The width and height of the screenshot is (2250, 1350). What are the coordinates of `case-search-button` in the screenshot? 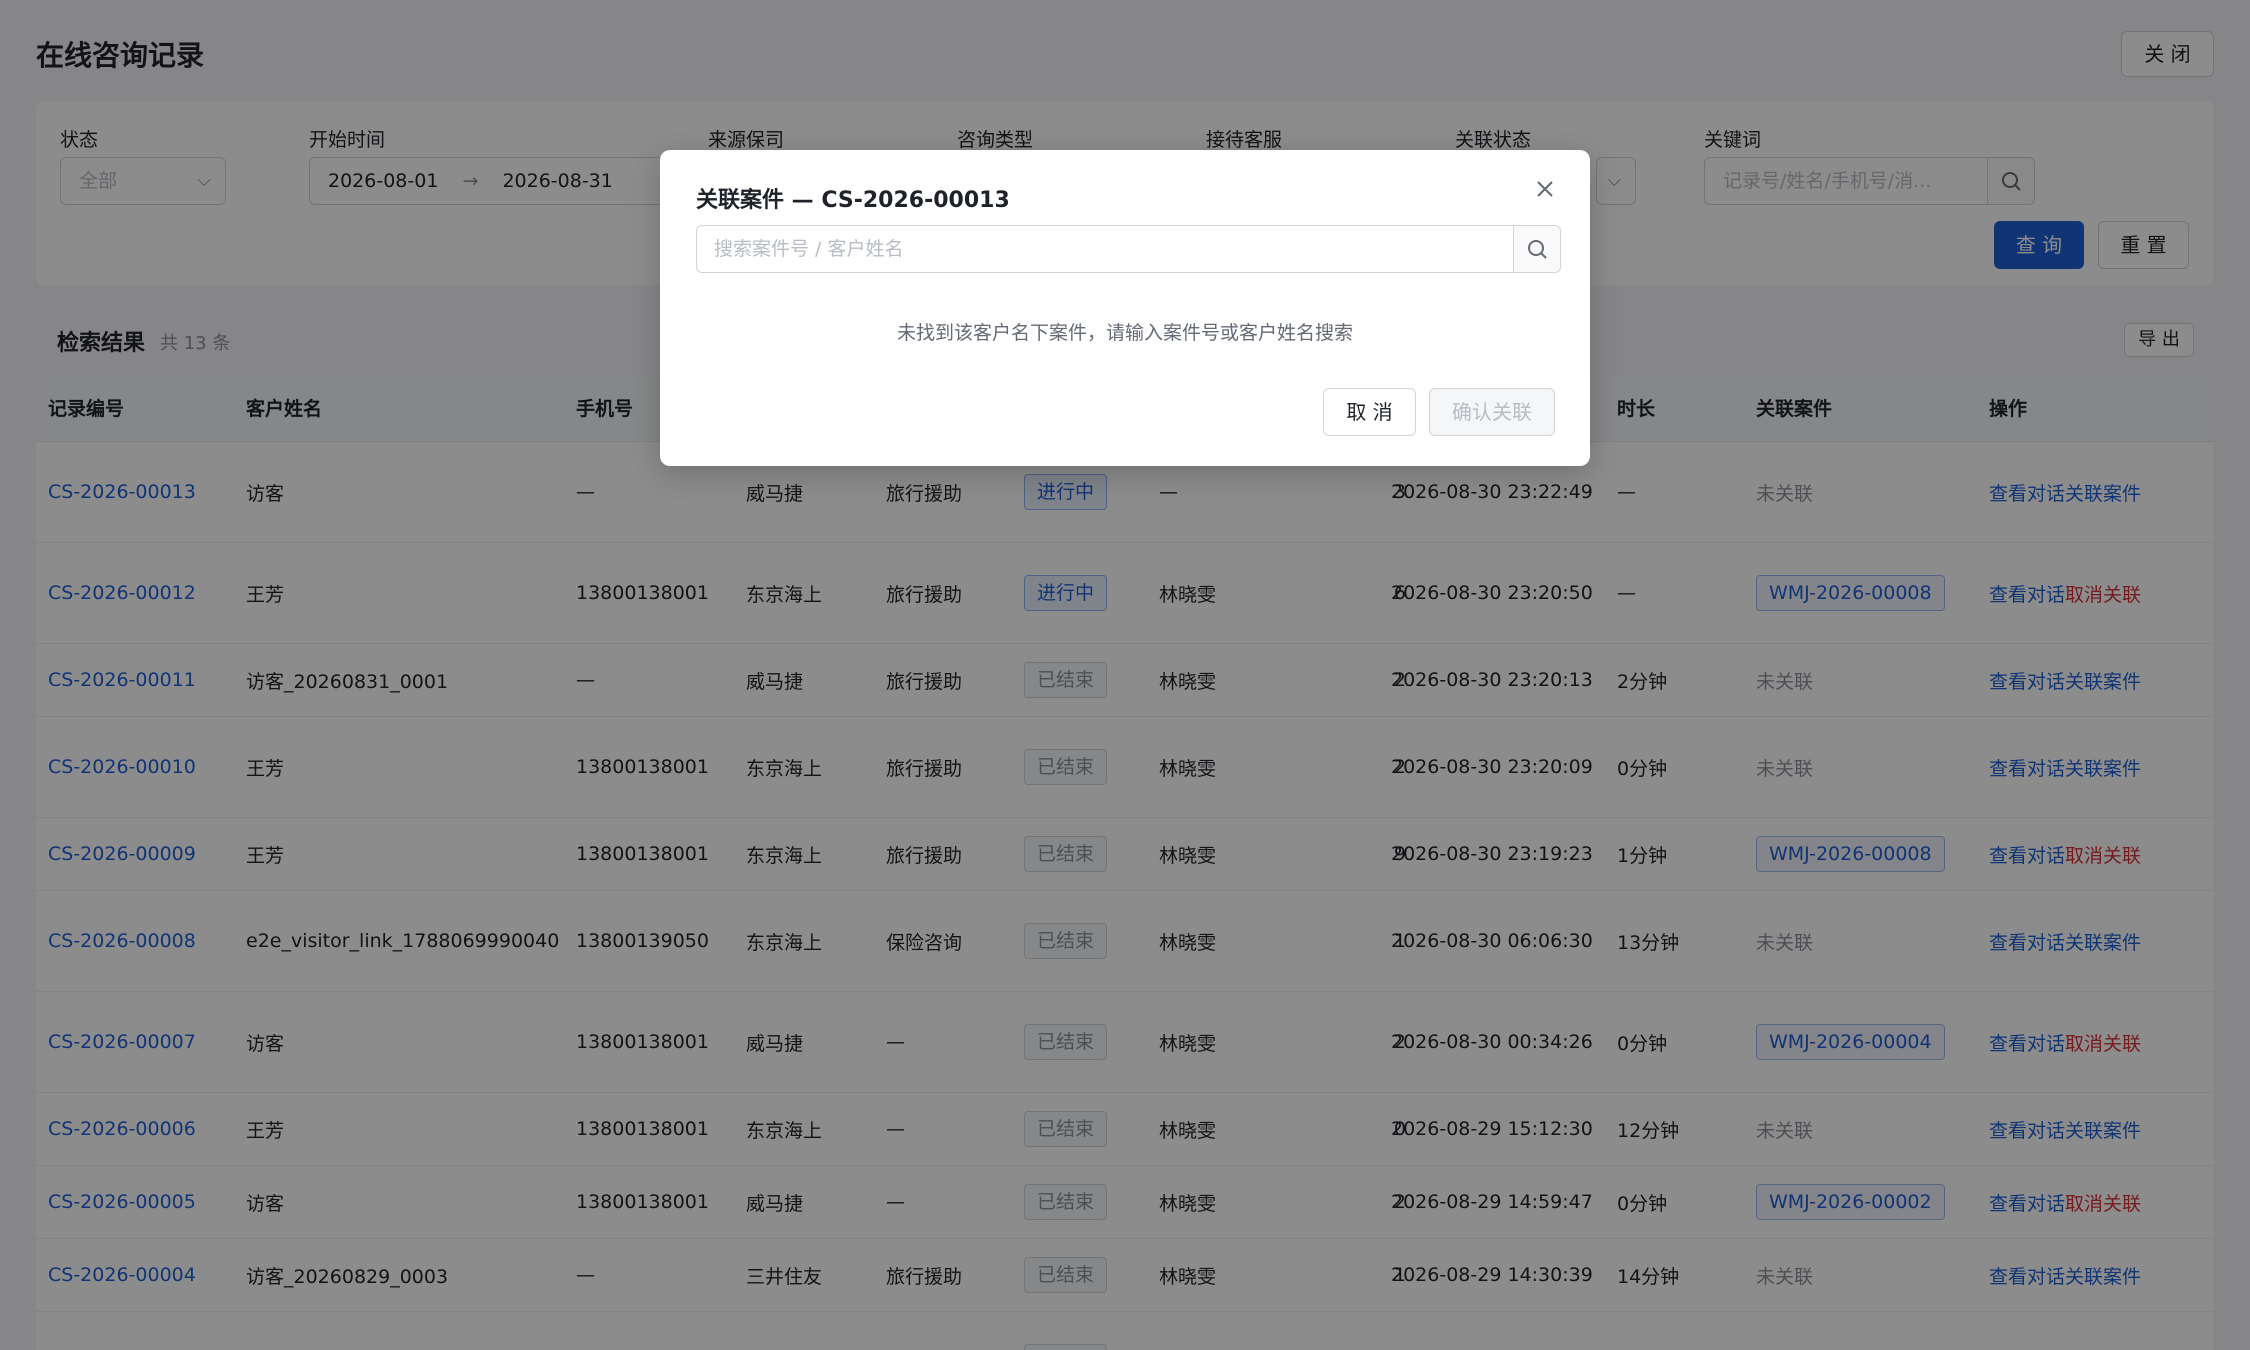 It's located at (1537, 249).